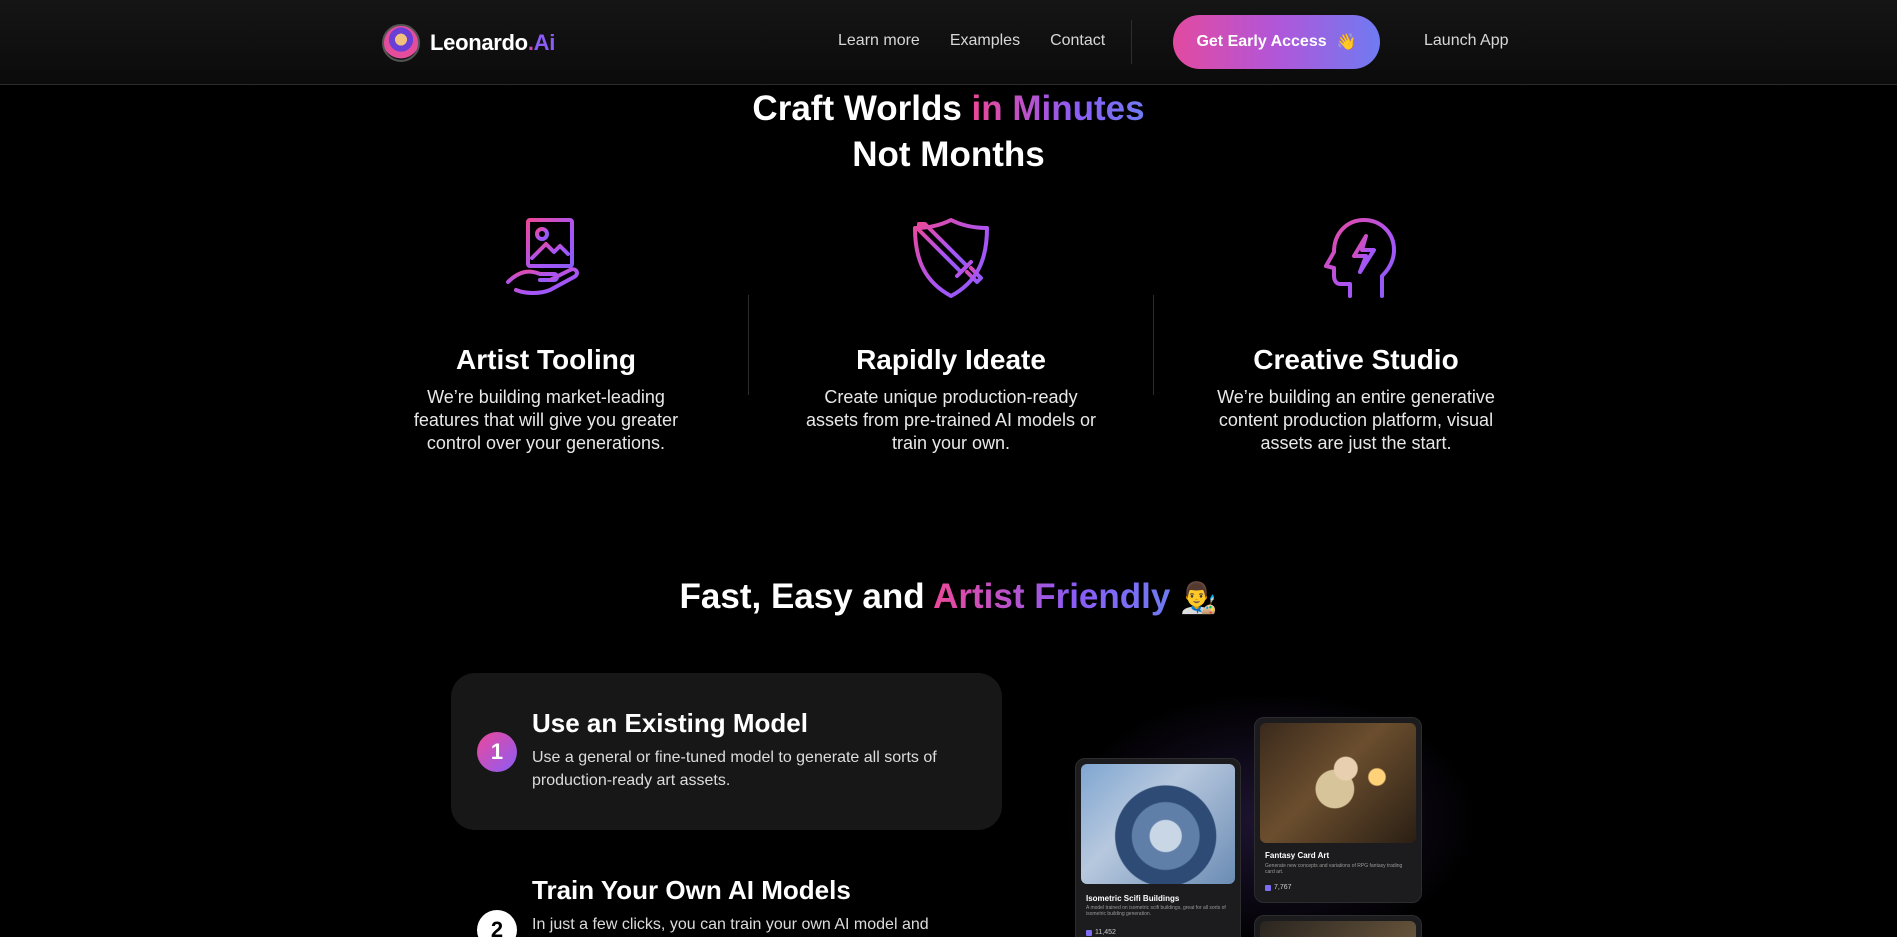 Image resolution: width=1897 pixels, height=937 pixels. I want to click on get-early-access-button: Get Early Access 👋, so click(1276, 42).